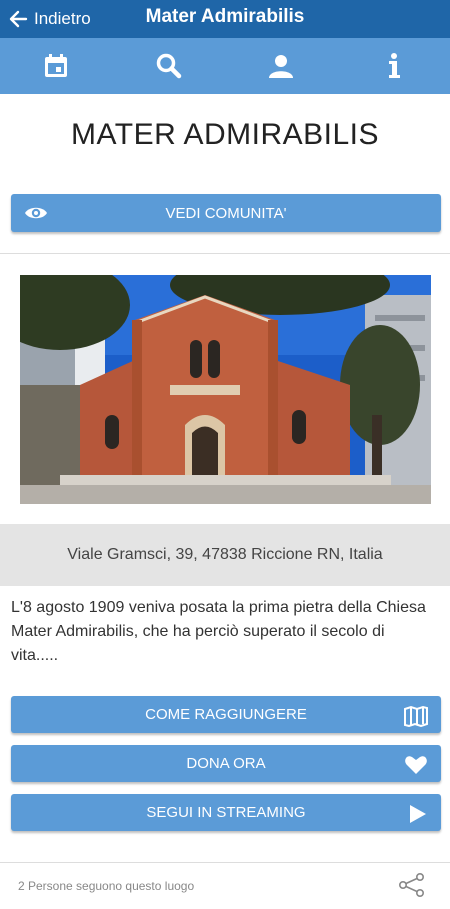 The width and height of the screenshot is (450, 909). What do you see at coordinates (416, 765) in the screenshot?
I see `heart-icon` at bounding box center [416, 765].